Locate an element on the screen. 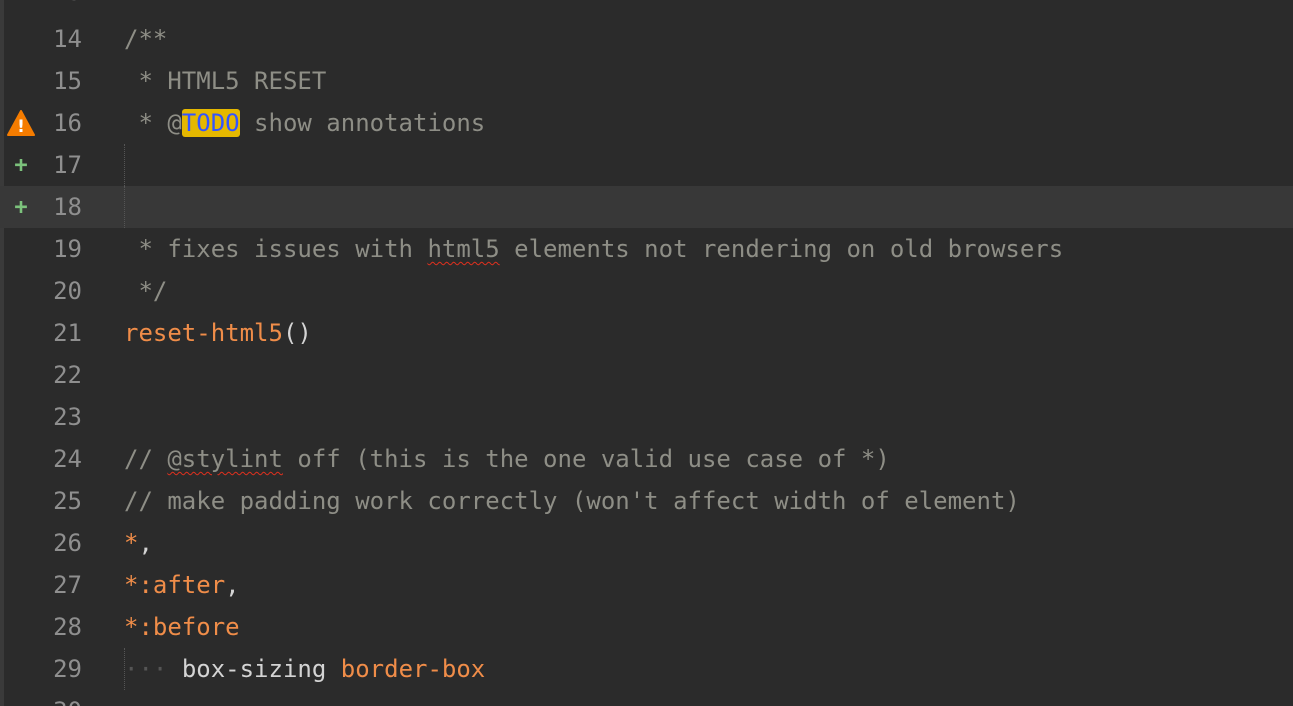 The width and height of the screenshot is (1293, 706). comment-prefix: * fixes issues with is located at coordinates (276, 249).